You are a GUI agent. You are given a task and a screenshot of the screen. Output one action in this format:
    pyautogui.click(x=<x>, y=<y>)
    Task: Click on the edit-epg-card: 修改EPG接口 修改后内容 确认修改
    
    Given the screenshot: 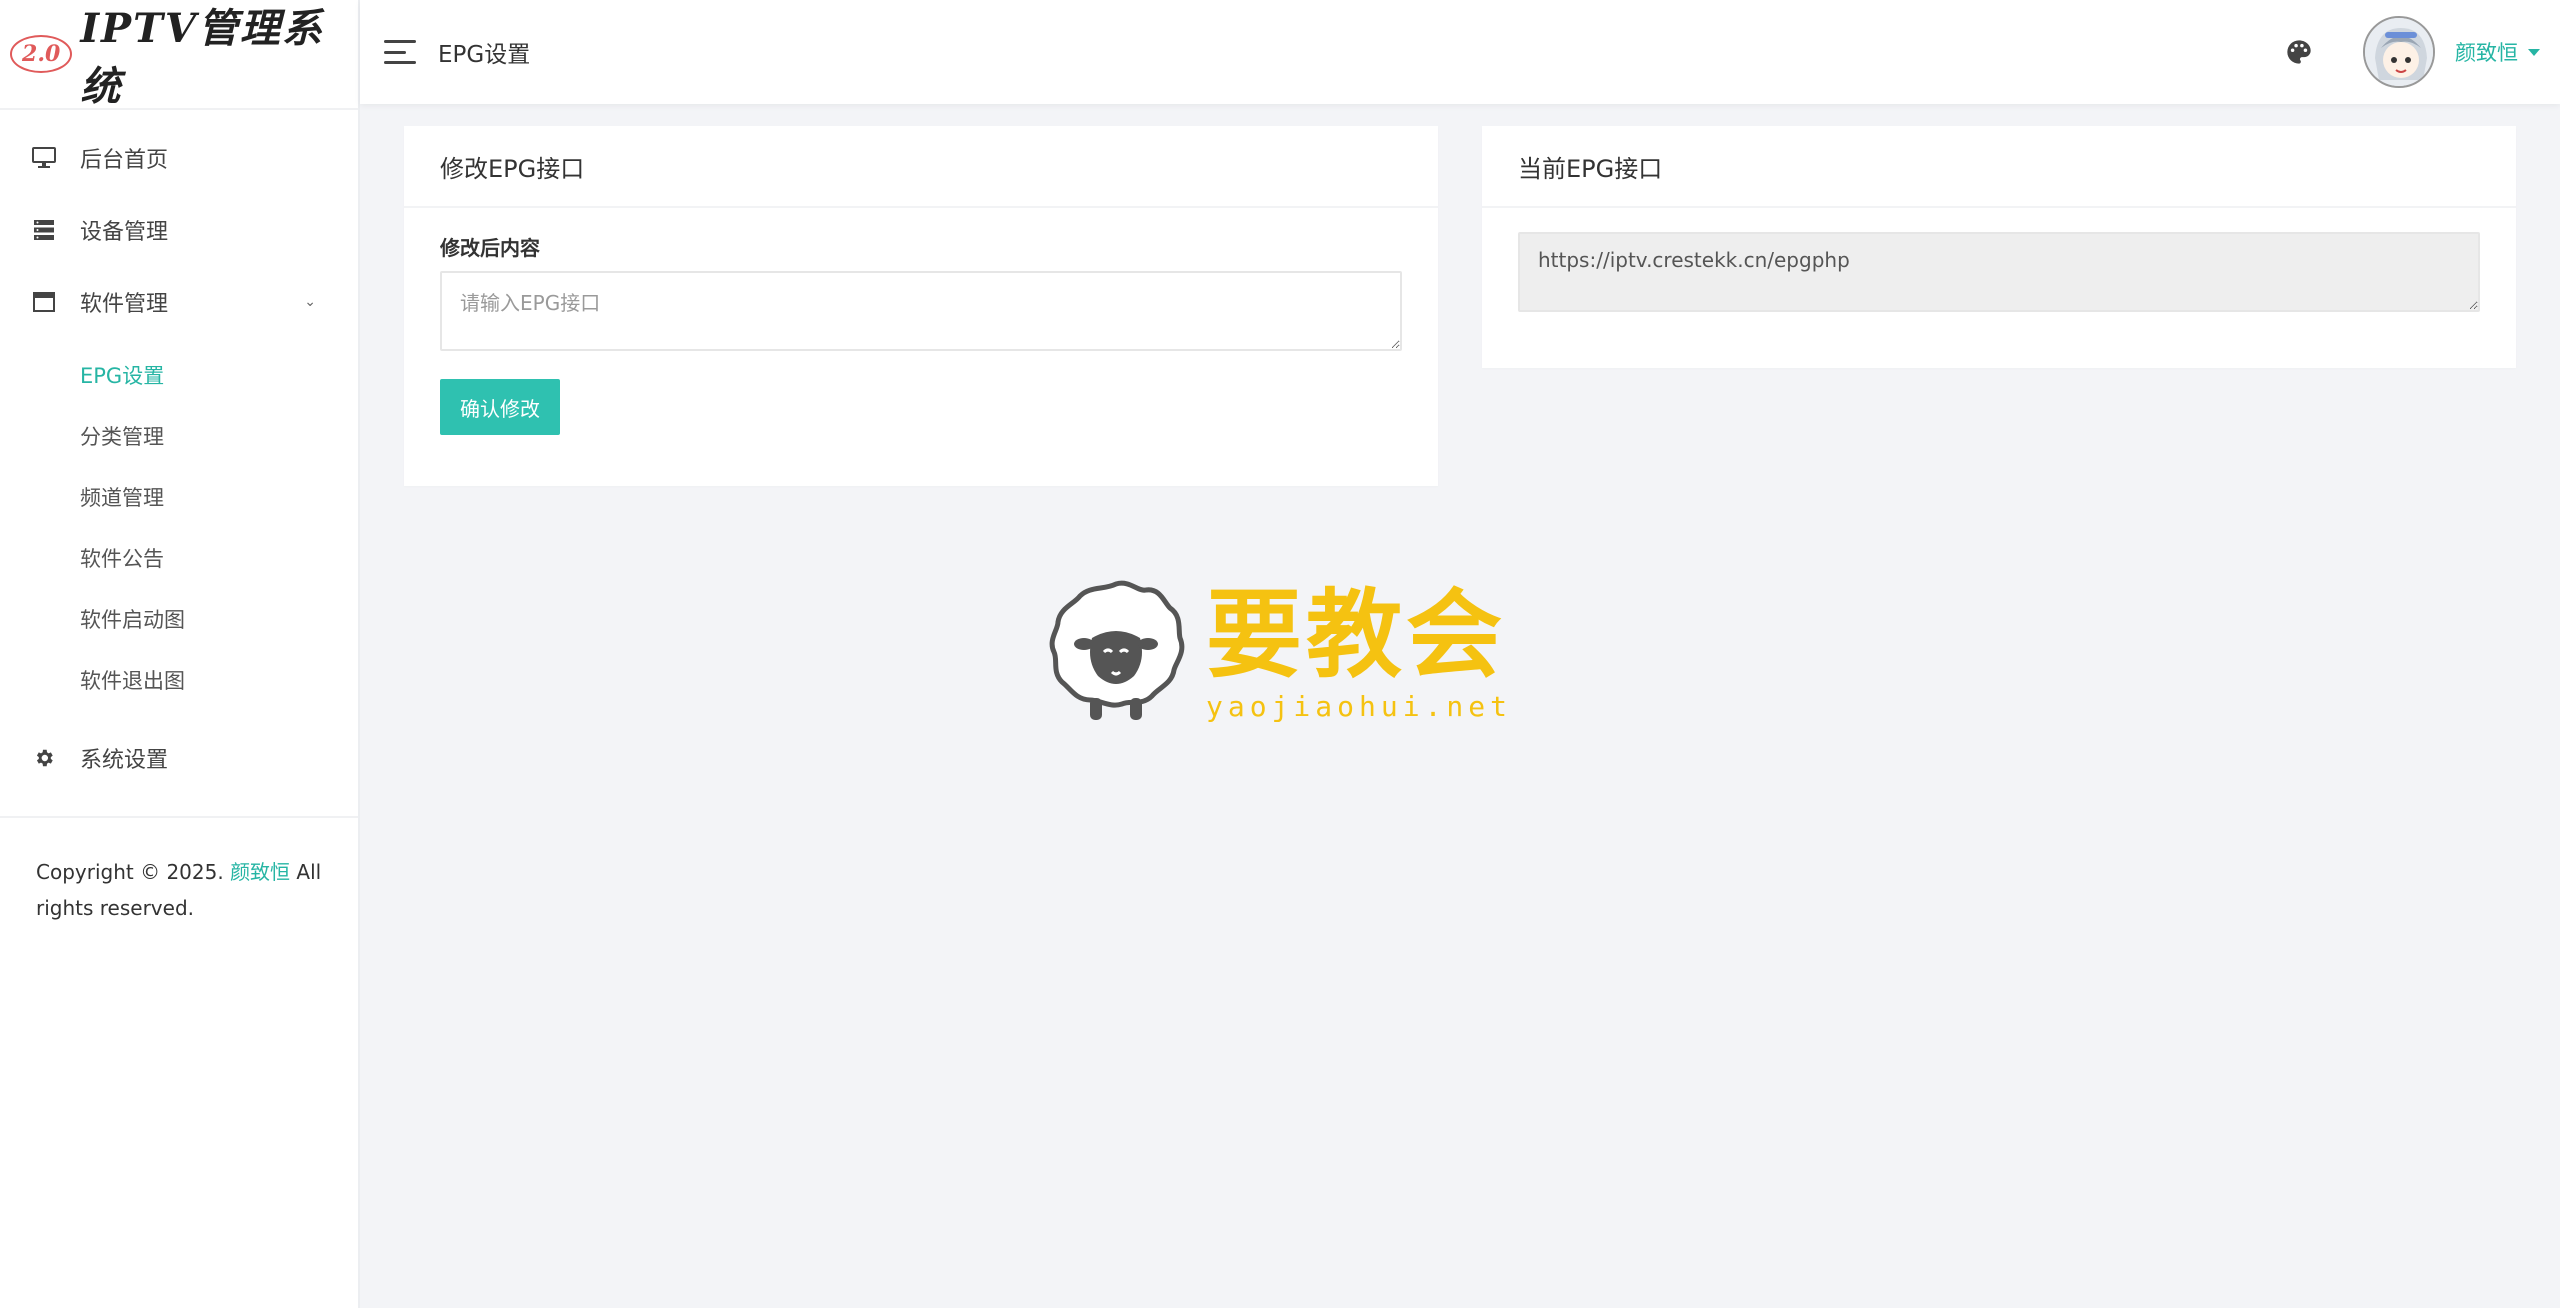 What is the action you would take?
    pyautogui.click(x=921, y=306)
    